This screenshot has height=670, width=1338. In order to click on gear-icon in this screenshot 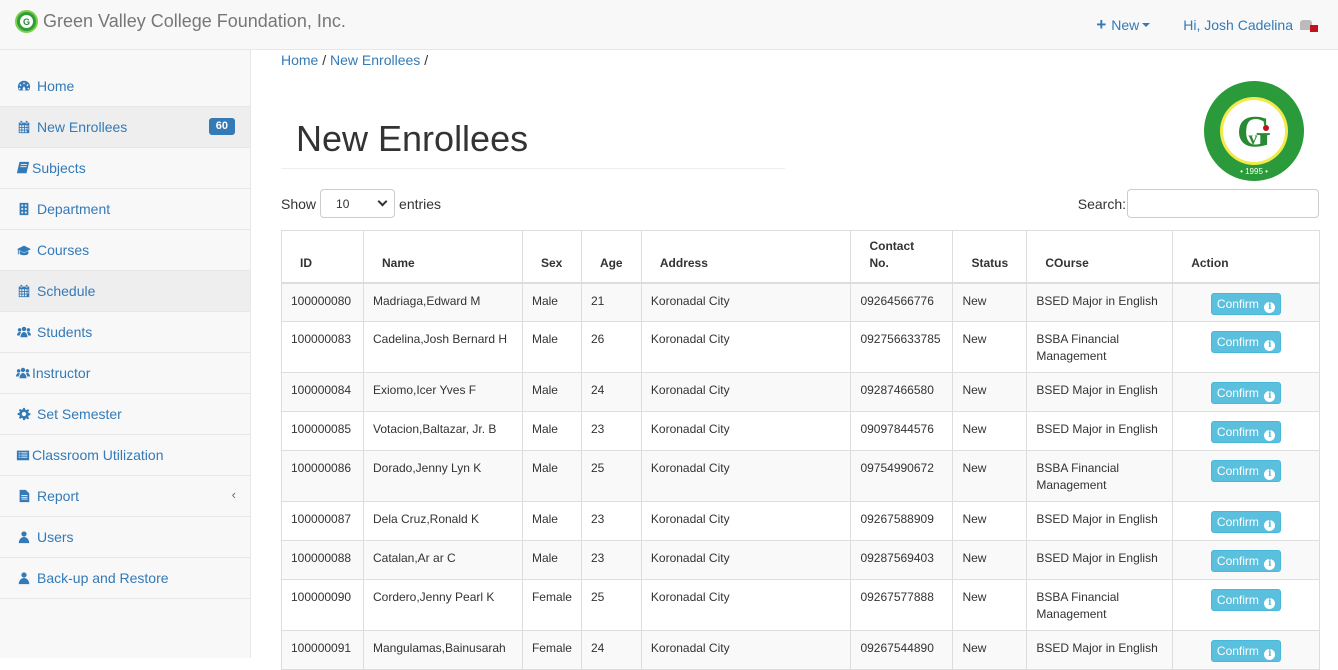, I will do `click(24, 414)`.